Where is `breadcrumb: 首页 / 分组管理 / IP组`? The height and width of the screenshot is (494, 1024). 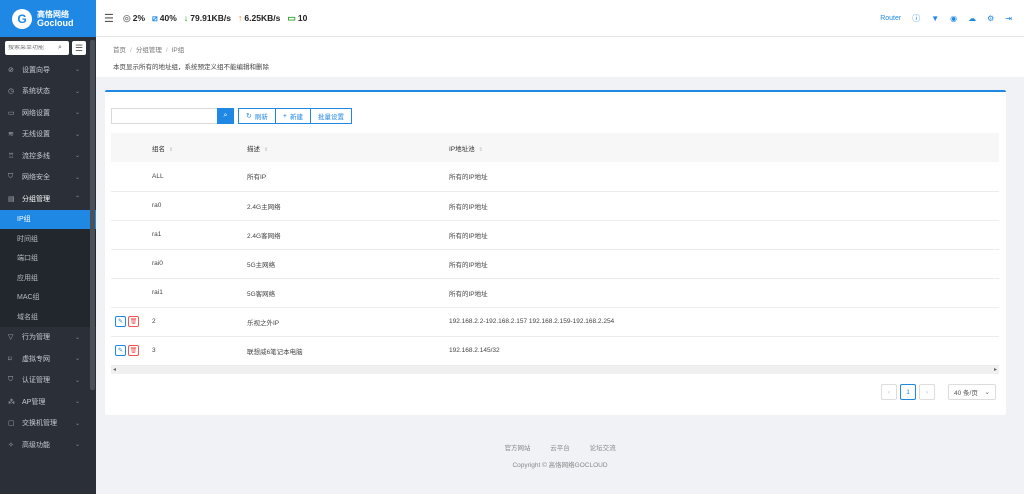 breadcrumb: 首页 / 分组管理 / IP组 is located at coordinates (149, 50).